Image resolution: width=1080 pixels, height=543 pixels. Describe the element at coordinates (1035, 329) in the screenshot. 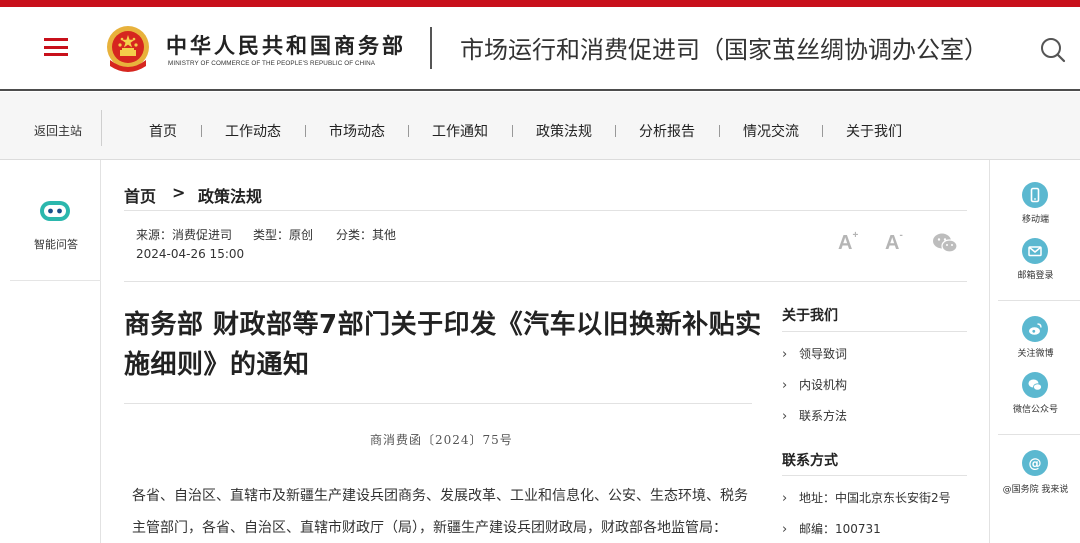

I see `weibo-icon` at that location.